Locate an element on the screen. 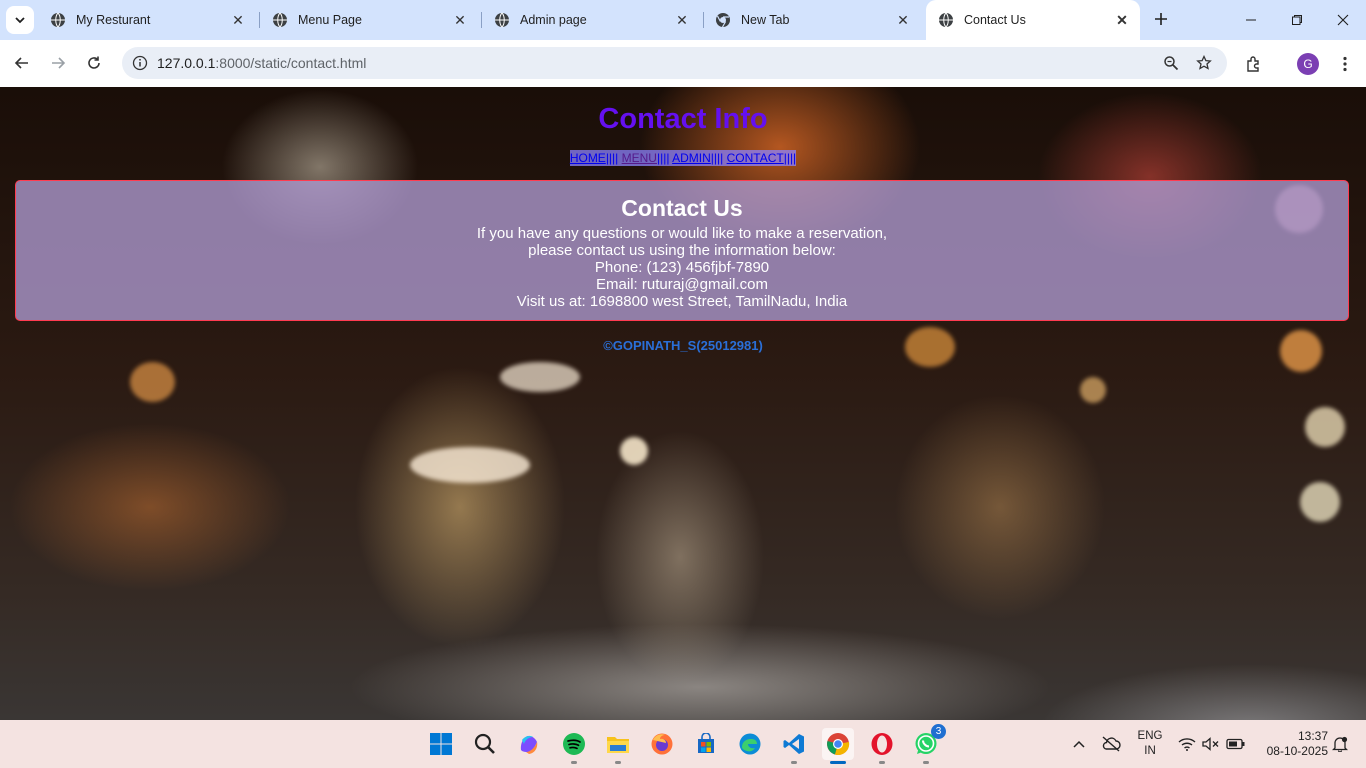  reload-icon is located at coordinates (94, 62).